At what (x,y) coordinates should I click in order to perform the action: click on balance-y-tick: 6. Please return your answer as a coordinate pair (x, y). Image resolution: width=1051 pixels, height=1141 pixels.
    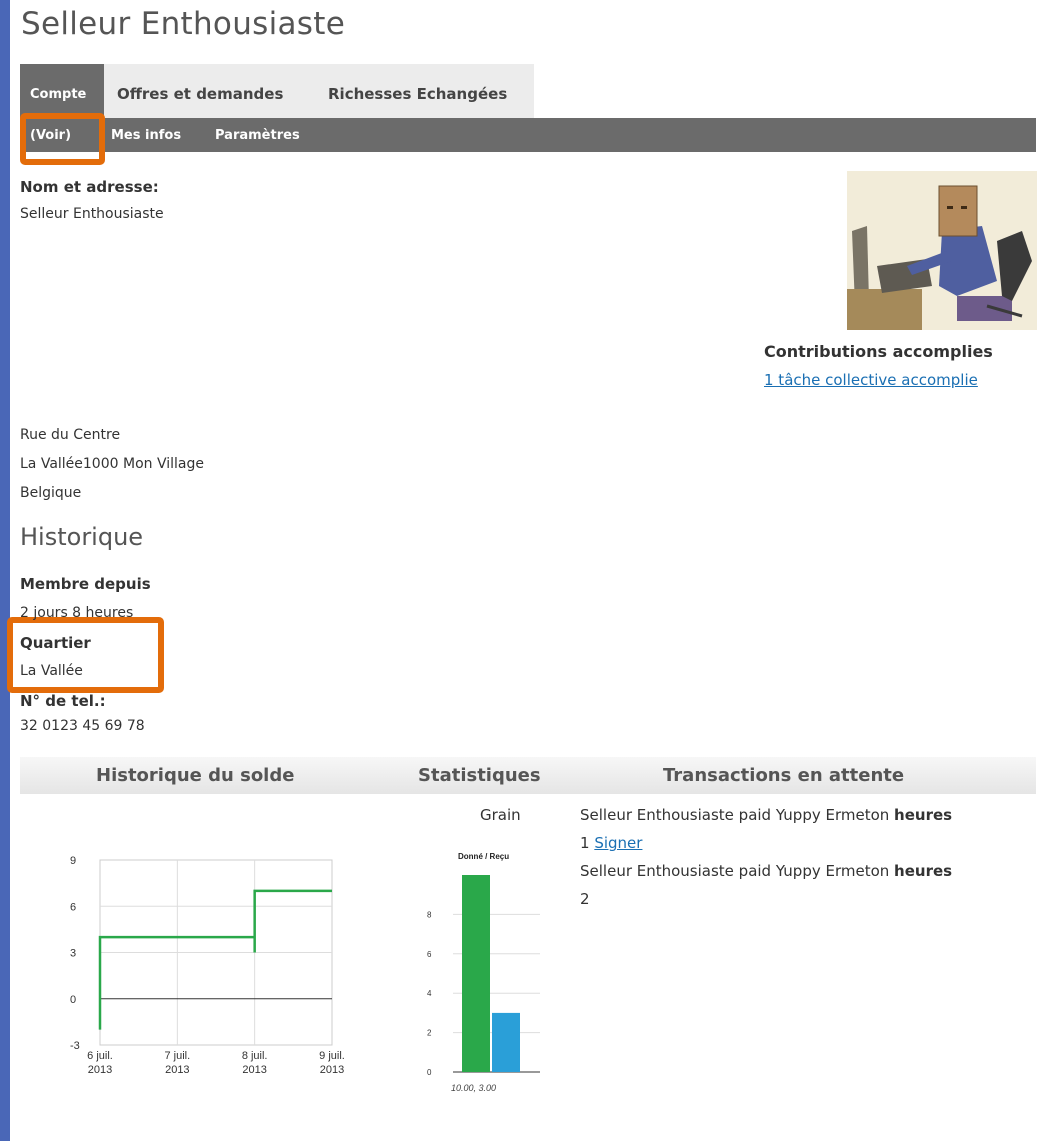
    Looking at the image, I should click on (73, 907).